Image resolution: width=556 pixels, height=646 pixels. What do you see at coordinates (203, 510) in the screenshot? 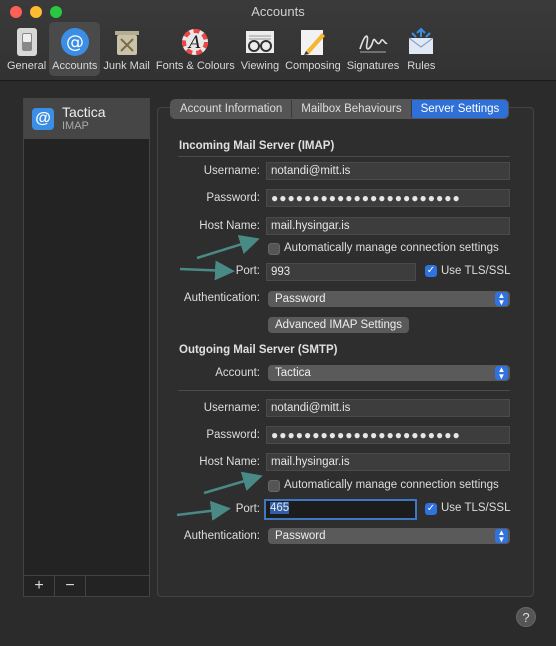
I see `arrow-to-outgoing-port` at bounding box center [203, 510].